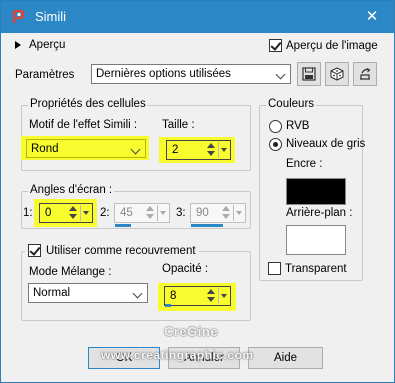  Describe the element at coordinates (83, 125) in the screenshot. I see `pattern-label: Motif de l'effet Simili :` at that location.